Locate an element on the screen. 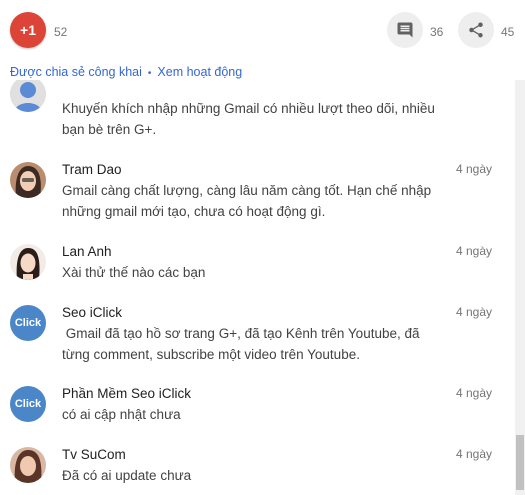 The width and height of the screenshot is (525, 495). scrollbar-track is located at coordinates (520, 287).